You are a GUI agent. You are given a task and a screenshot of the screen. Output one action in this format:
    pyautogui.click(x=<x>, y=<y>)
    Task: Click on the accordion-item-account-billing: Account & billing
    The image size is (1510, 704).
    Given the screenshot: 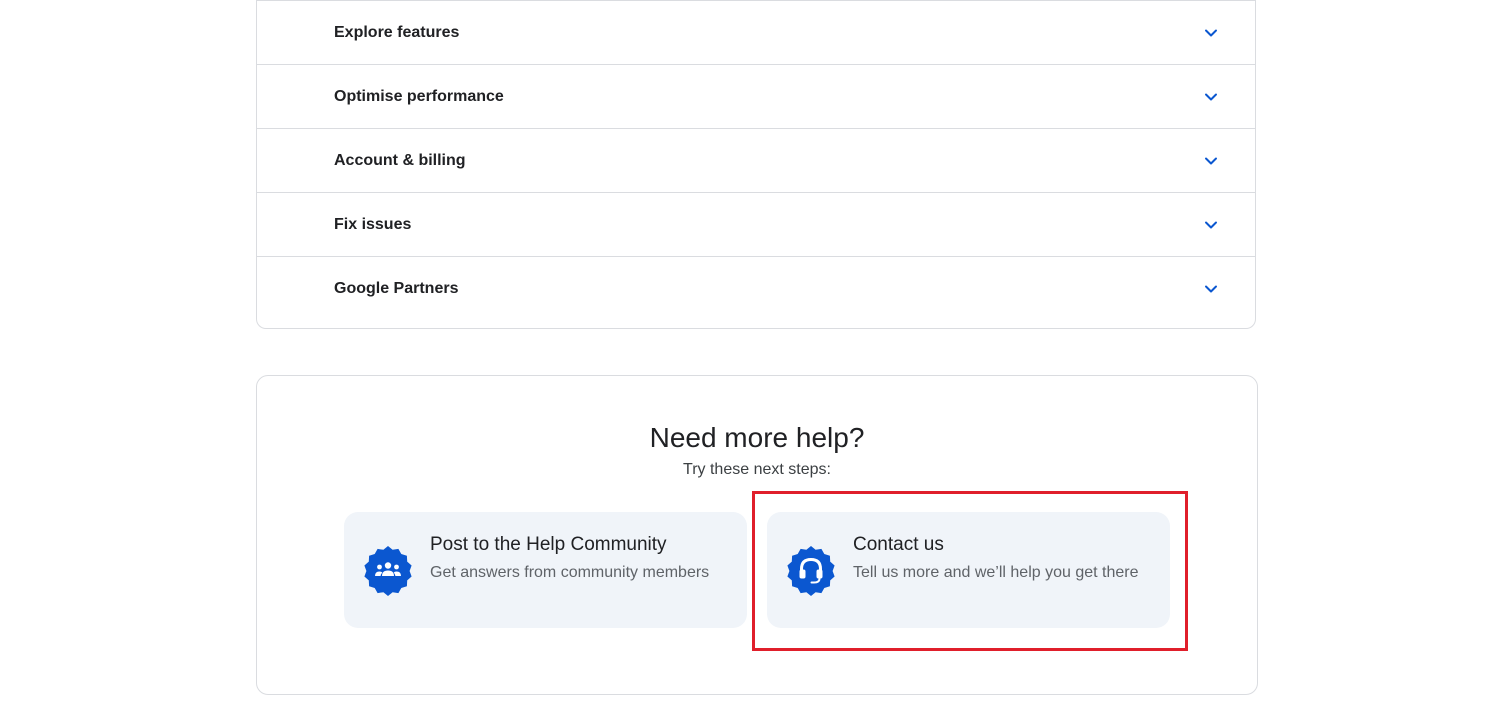 What is the action you would take?
    pyautogui.click(x=756, y=160)
    